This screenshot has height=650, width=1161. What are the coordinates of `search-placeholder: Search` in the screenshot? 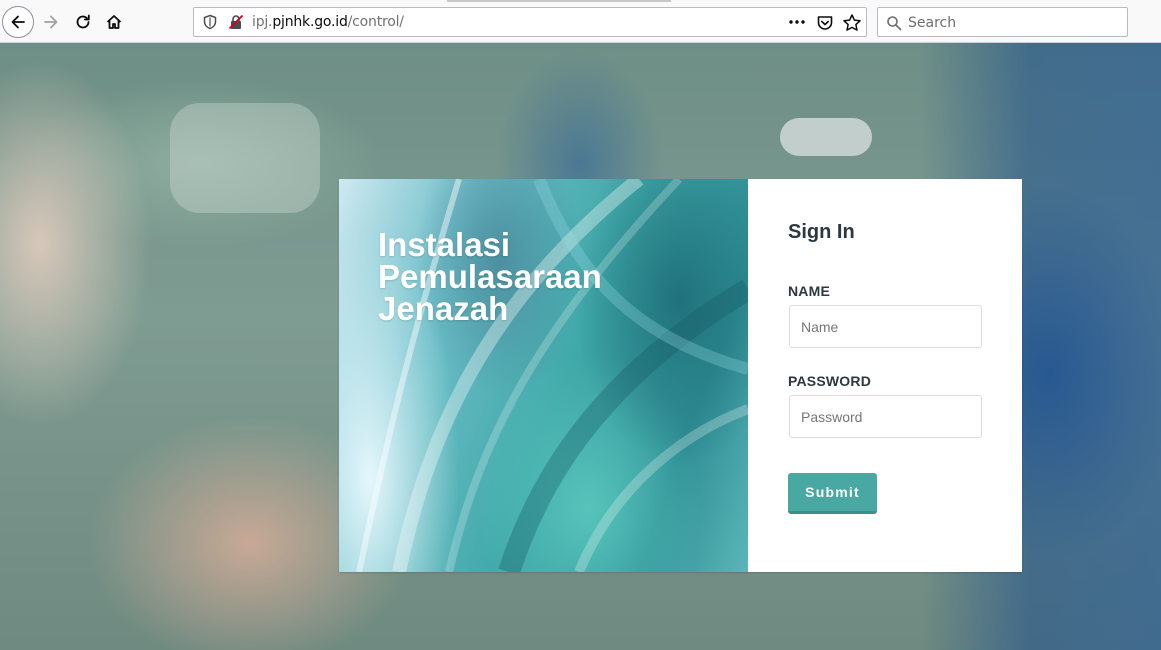 It's located at (932, 23).